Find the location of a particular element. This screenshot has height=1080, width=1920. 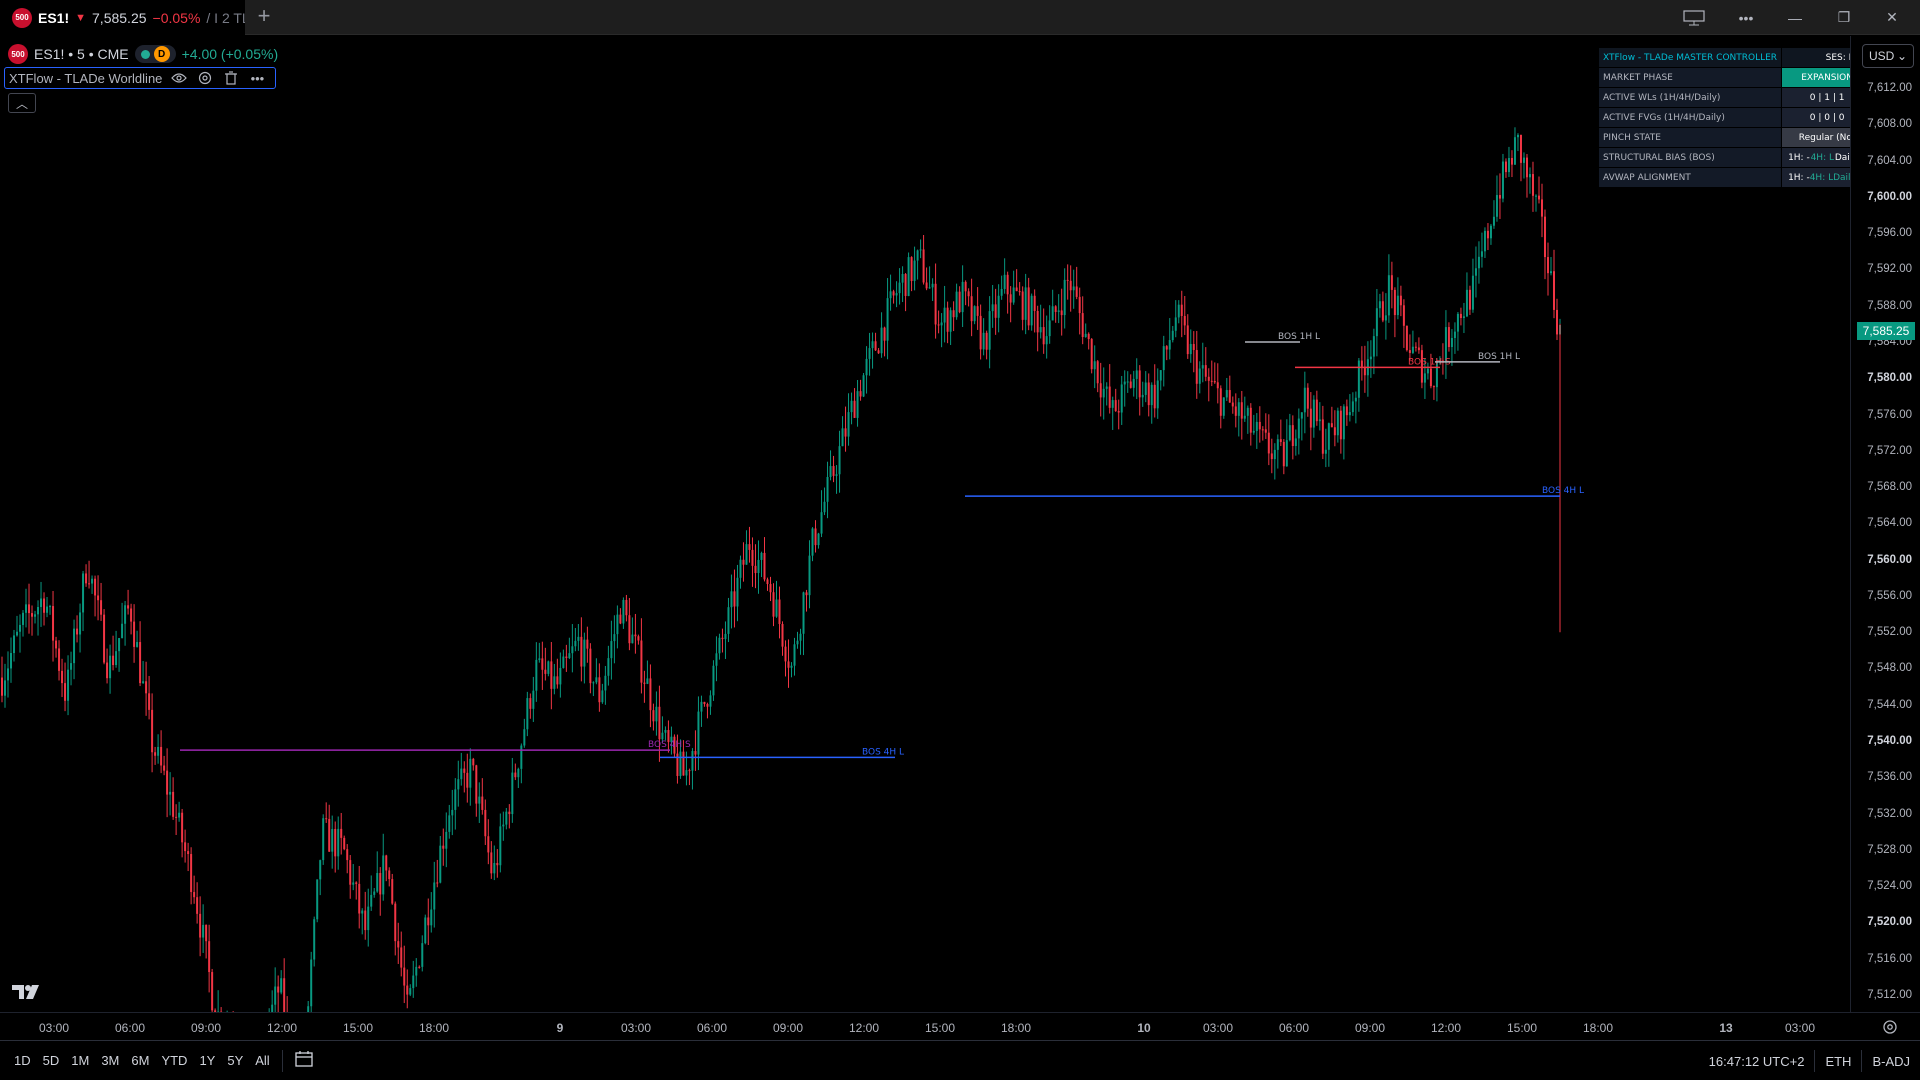

price-tick-label: 7,608.00 is located at coordinates (1889, 124).